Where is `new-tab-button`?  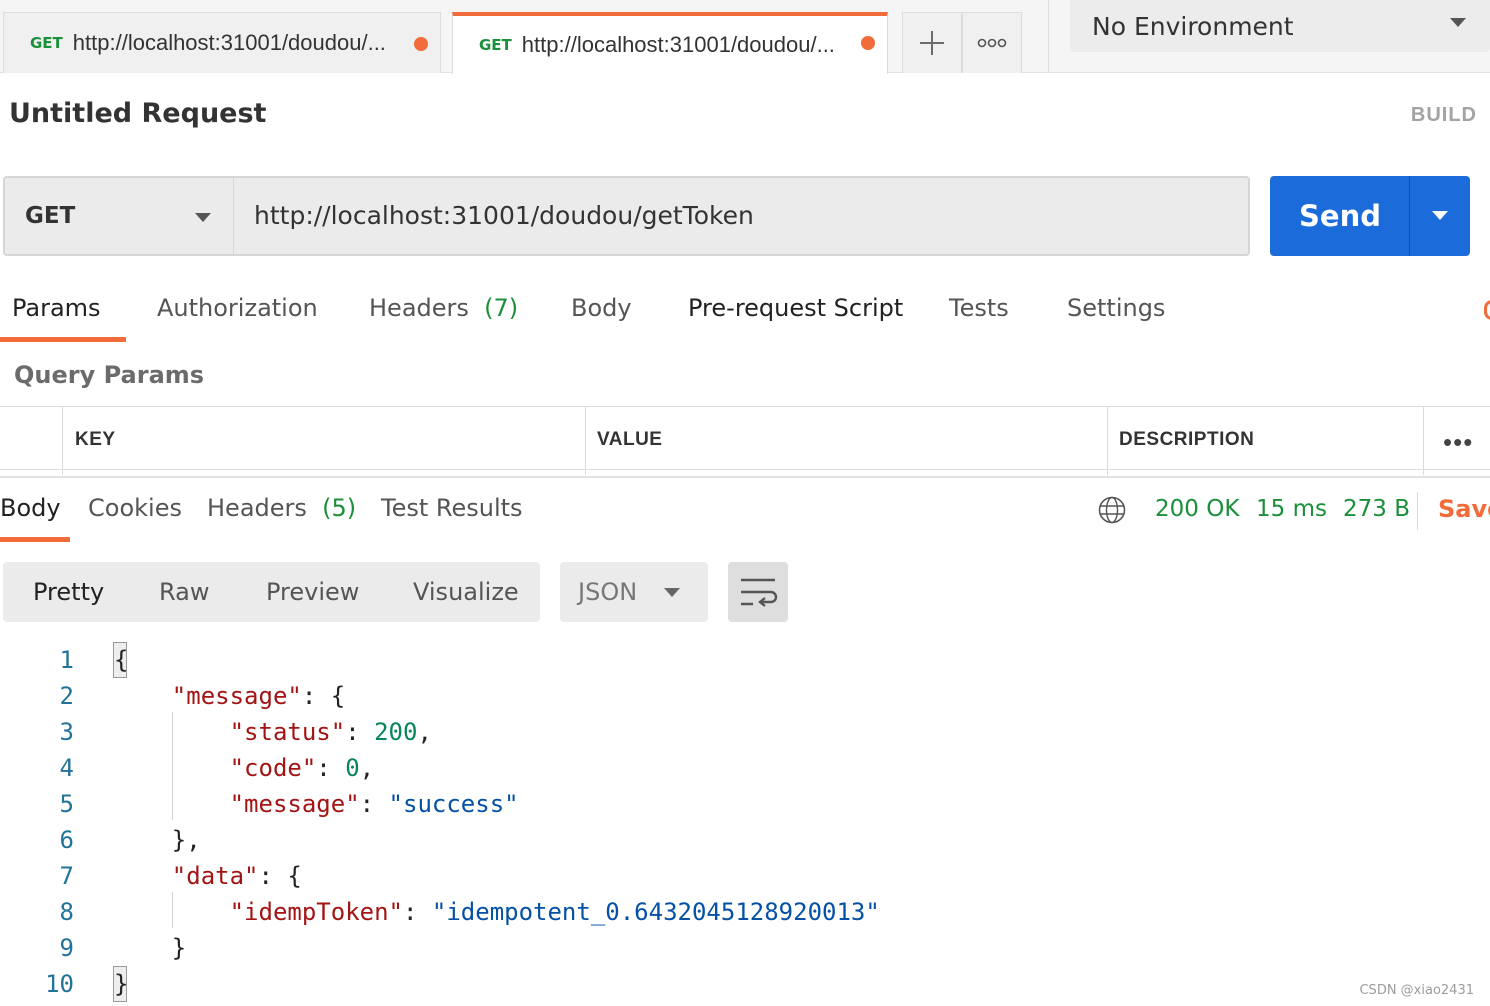 new-tab-button is located at coordinates (932, 42).